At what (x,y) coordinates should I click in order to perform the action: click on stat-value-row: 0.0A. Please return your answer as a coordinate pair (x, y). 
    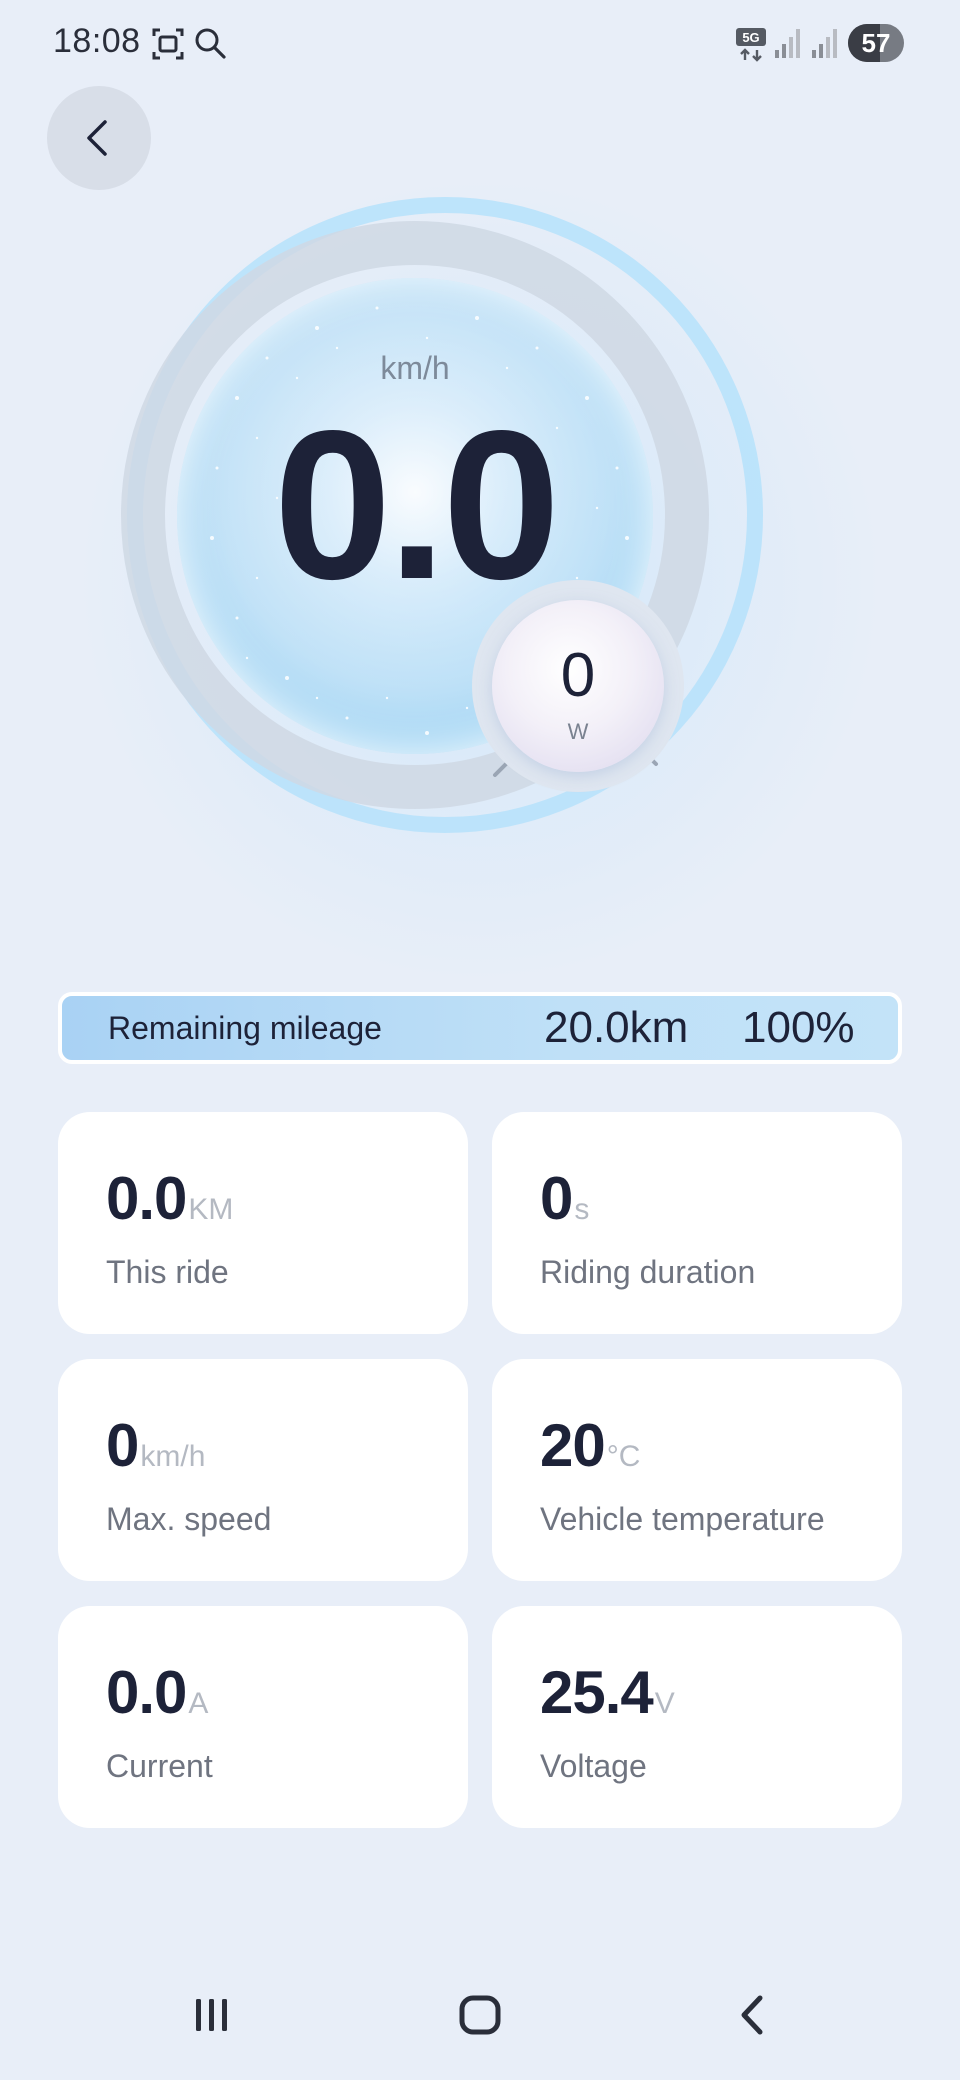
    Looking at the image, I should click on (157, 1692).